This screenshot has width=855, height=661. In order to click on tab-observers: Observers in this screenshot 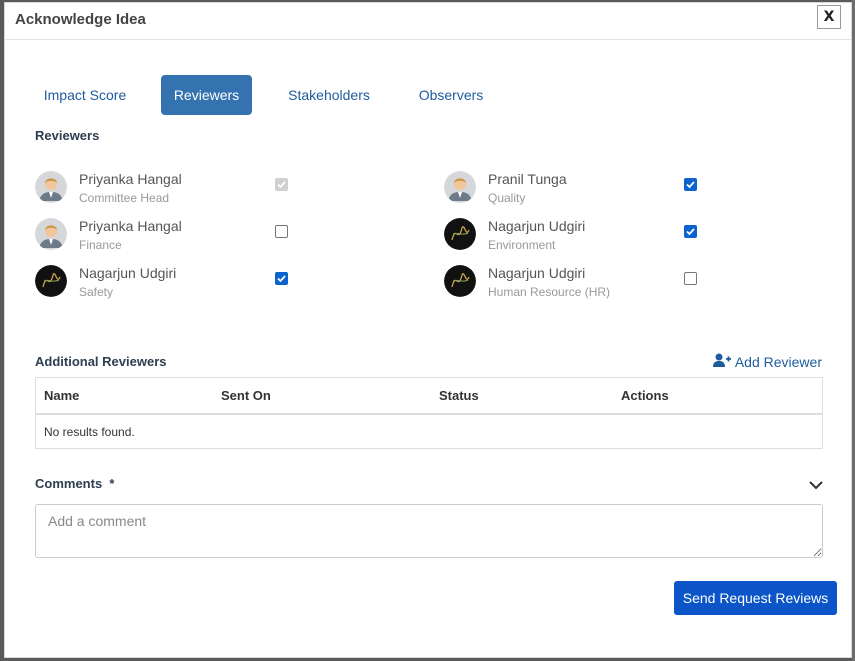, I will do `click(451, 95)`.